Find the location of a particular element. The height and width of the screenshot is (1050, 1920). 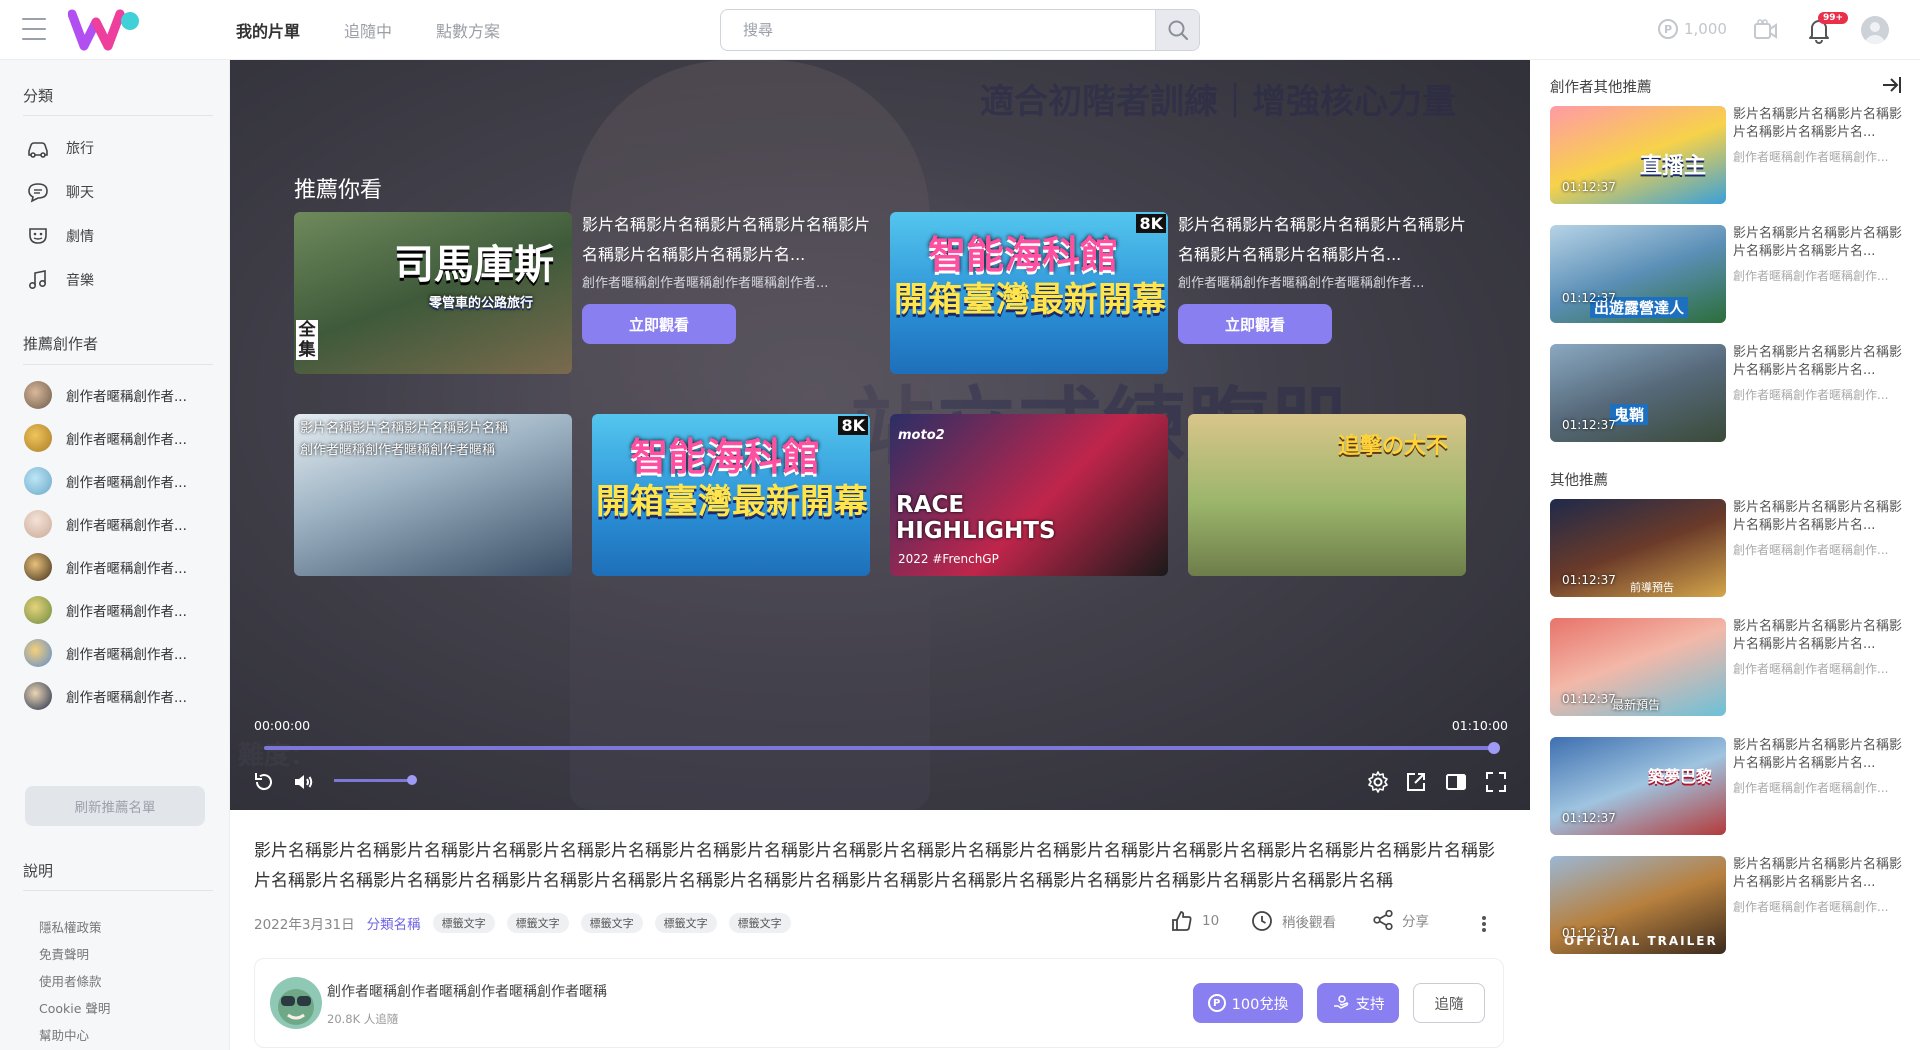

creator-avatar is located at coordinates (296, 1003).